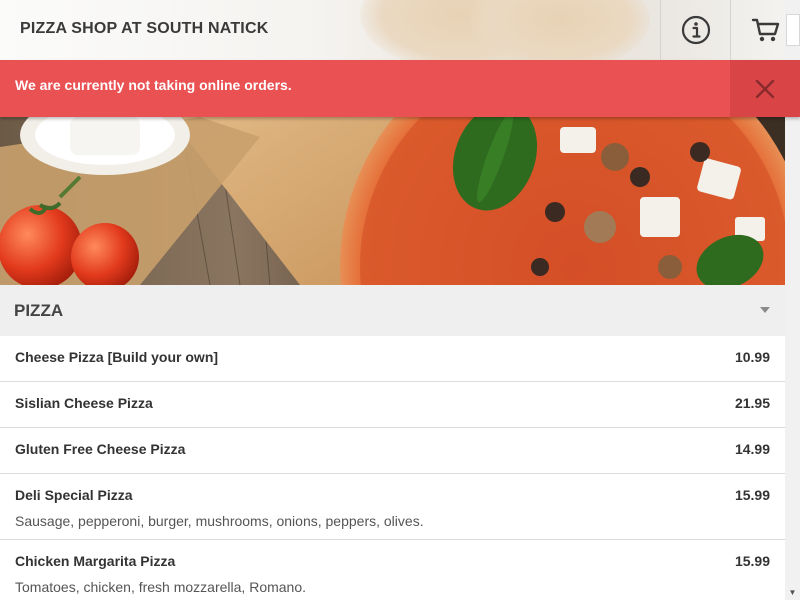  What do you see at coordinates (84, 403) in the screenshot?
I see `menu-item-name: Sislian Cheese Pizza` at bounding box center [84, 403].